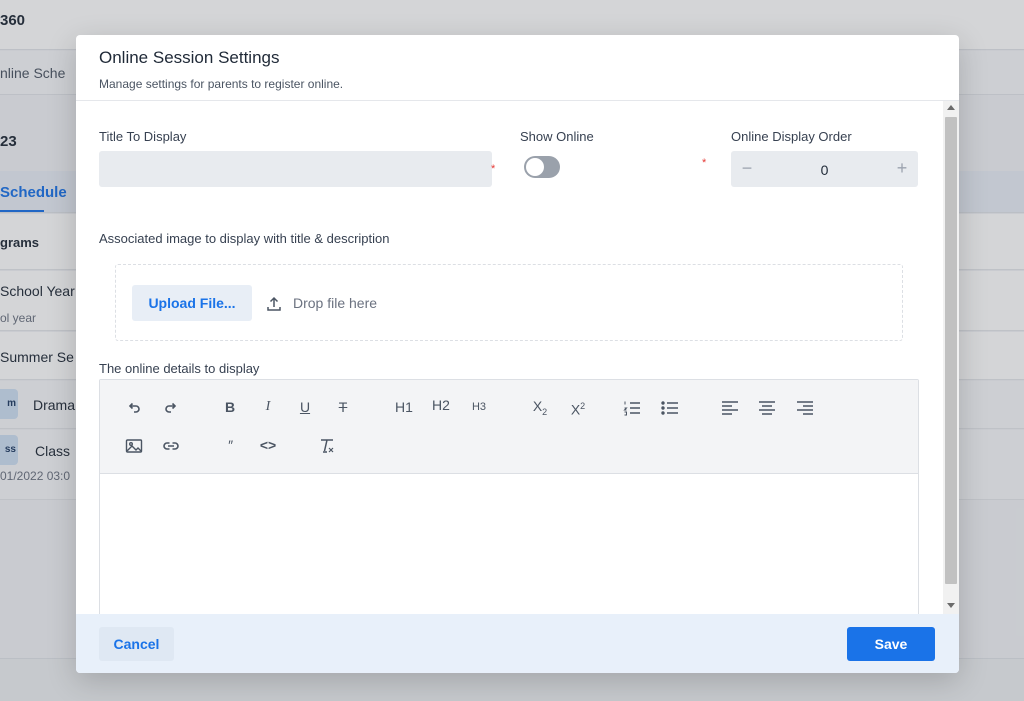  I want to click on heading-3-button: H3, so click(479, 407).